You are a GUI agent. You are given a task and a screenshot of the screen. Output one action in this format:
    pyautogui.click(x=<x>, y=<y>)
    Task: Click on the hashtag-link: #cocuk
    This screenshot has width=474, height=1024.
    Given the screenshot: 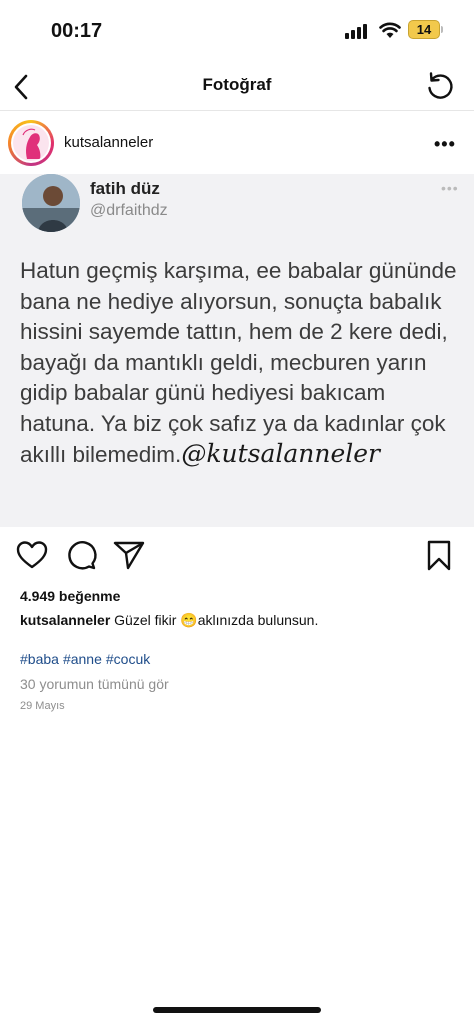 What is the action you would take?
    pyautogui.click(x=128, y=659)
    